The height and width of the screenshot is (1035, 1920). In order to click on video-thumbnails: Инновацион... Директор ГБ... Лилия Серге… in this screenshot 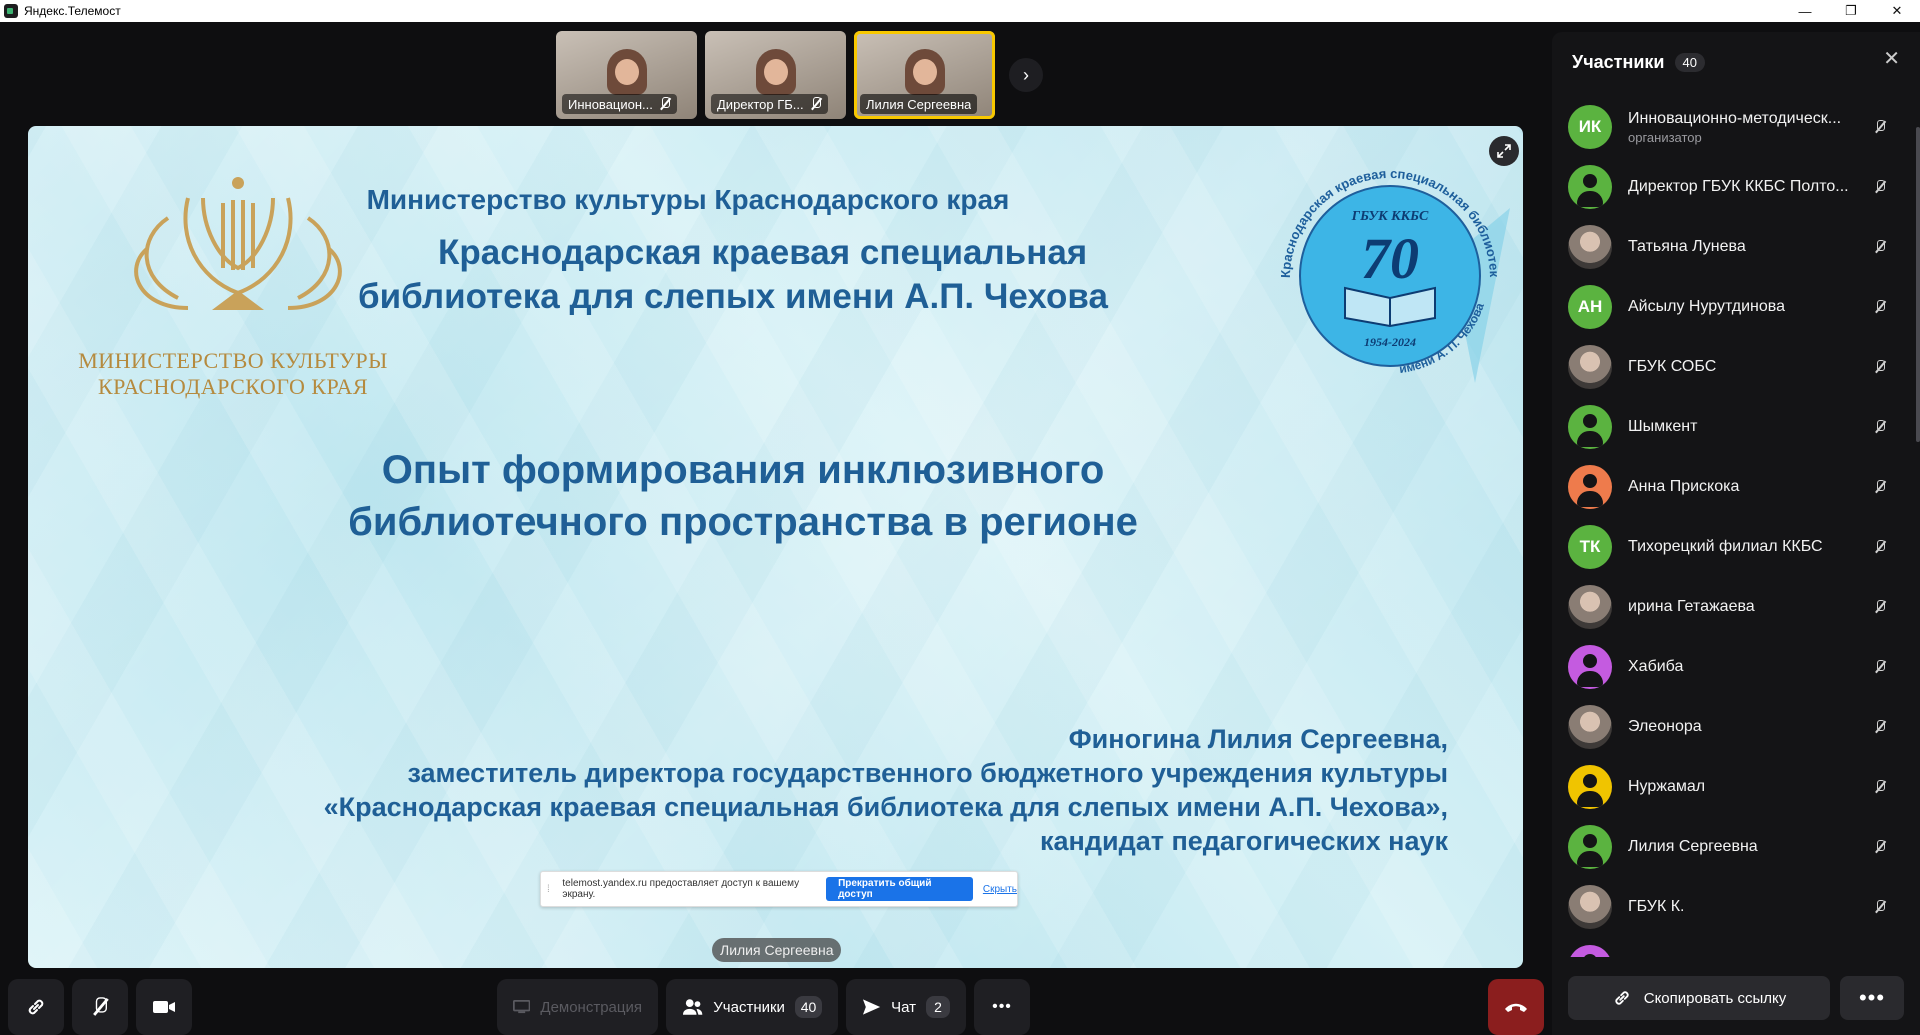, I will do `click(799, 75)`.